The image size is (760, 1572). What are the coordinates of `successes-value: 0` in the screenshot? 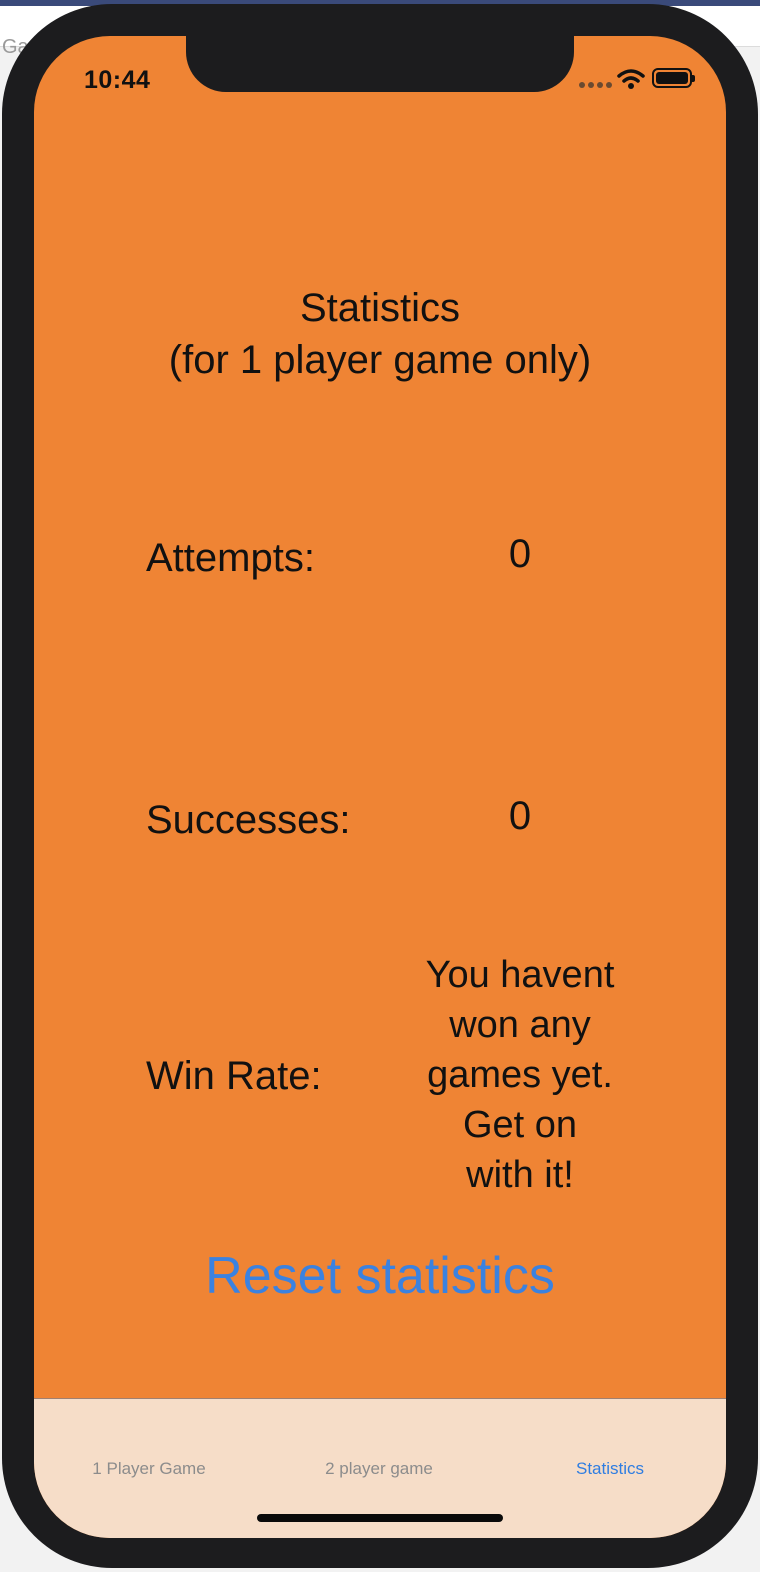 It's located at (520, 816).